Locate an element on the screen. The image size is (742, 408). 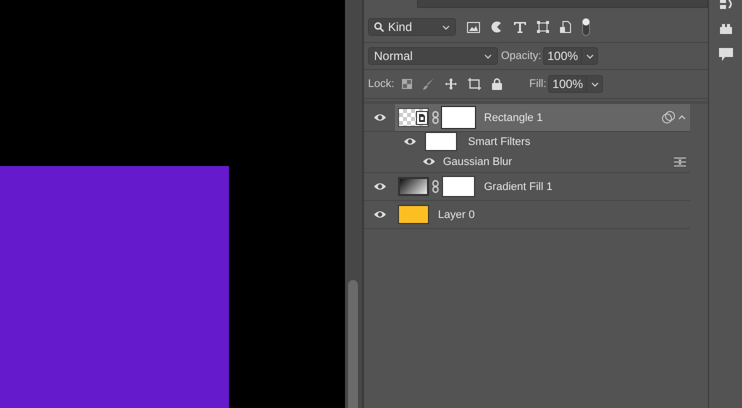
fill-label: Fill: is located at coordinates (537, 84).